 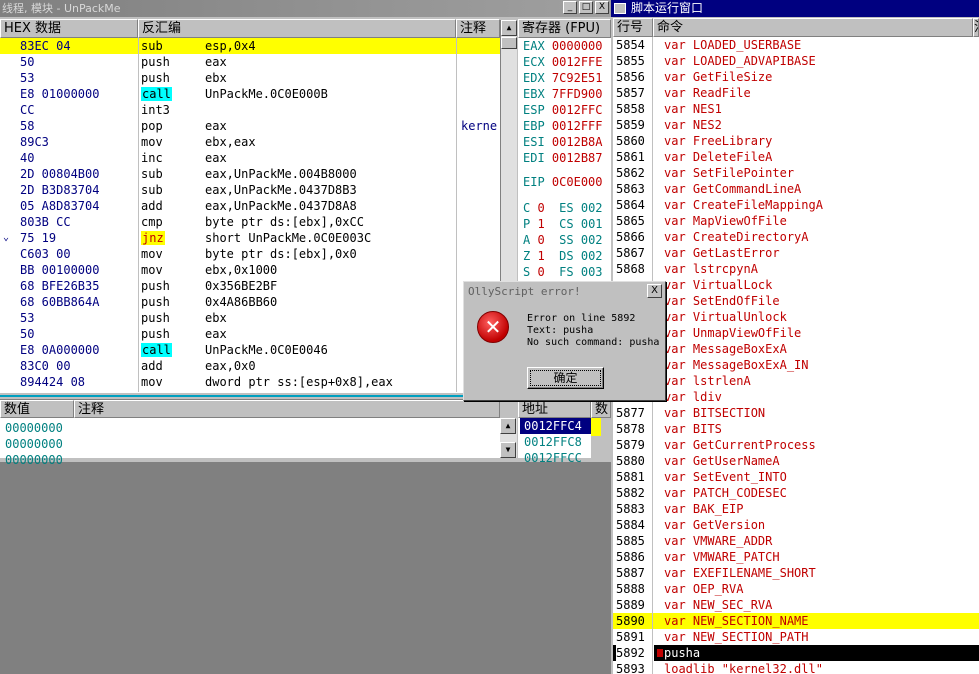 I want to click on disasm-row: 40 inc eax, so click(x=250, y=158).